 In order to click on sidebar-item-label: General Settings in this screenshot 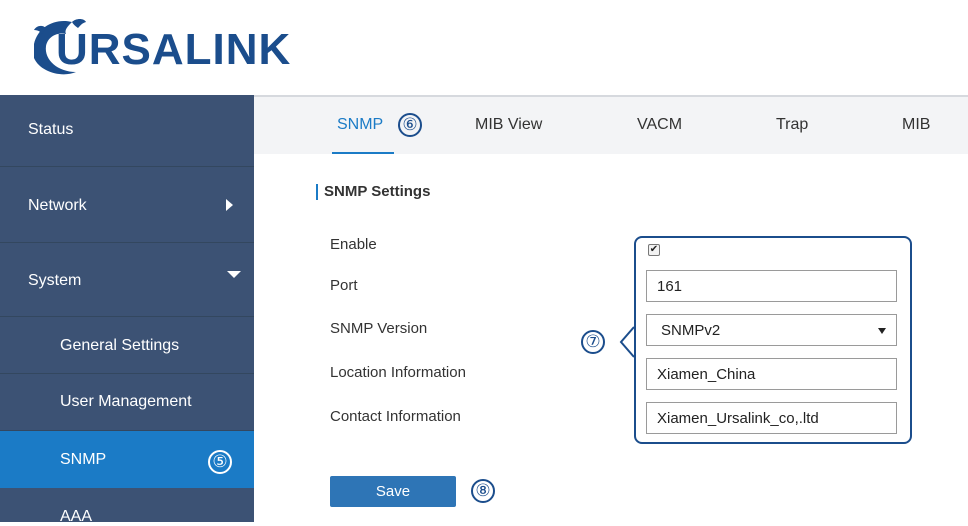, I will do `click(120, 345)`.